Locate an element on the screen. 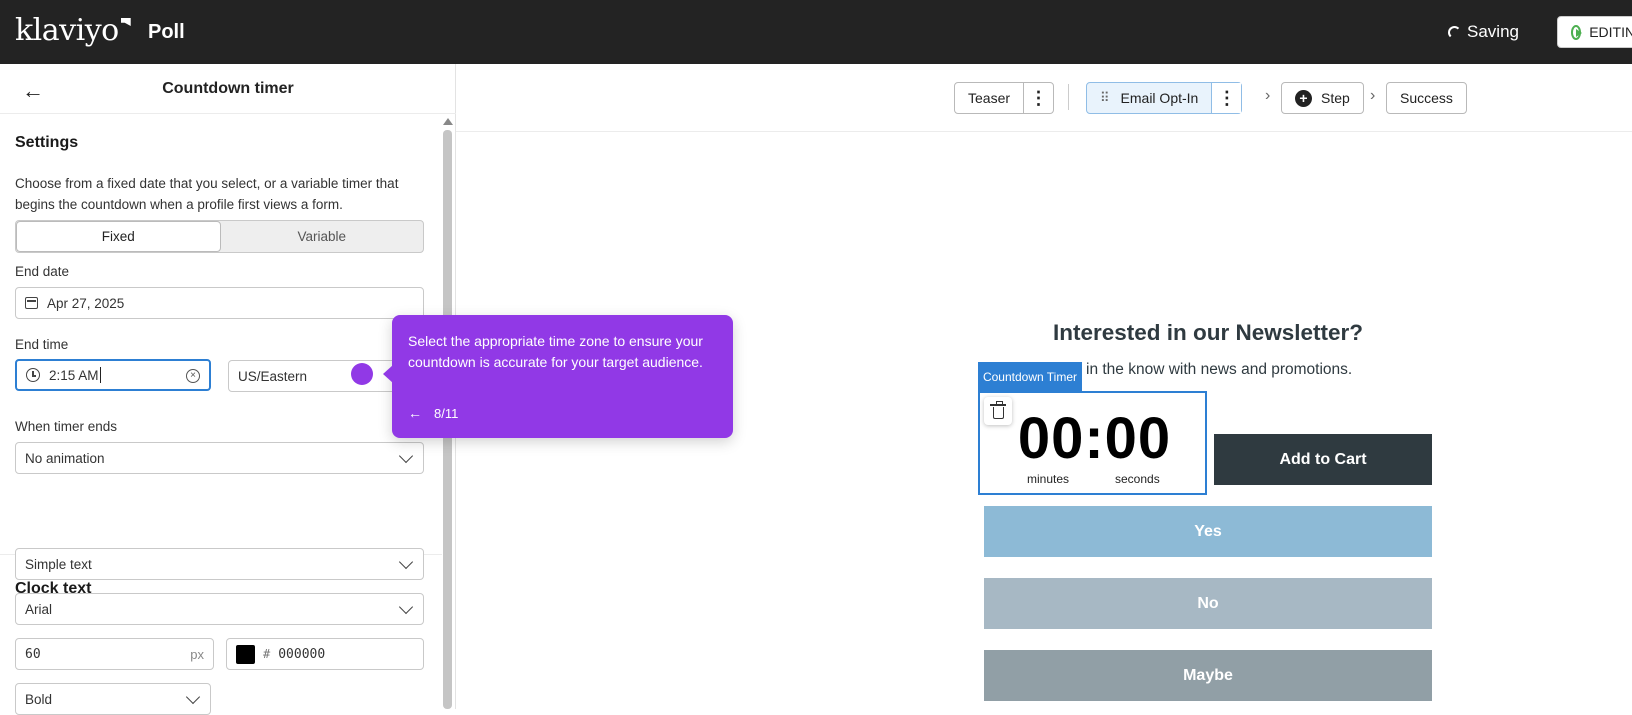  email-optin-part: ⠿ Email Opt-In is located at coordinates (1149, 98).